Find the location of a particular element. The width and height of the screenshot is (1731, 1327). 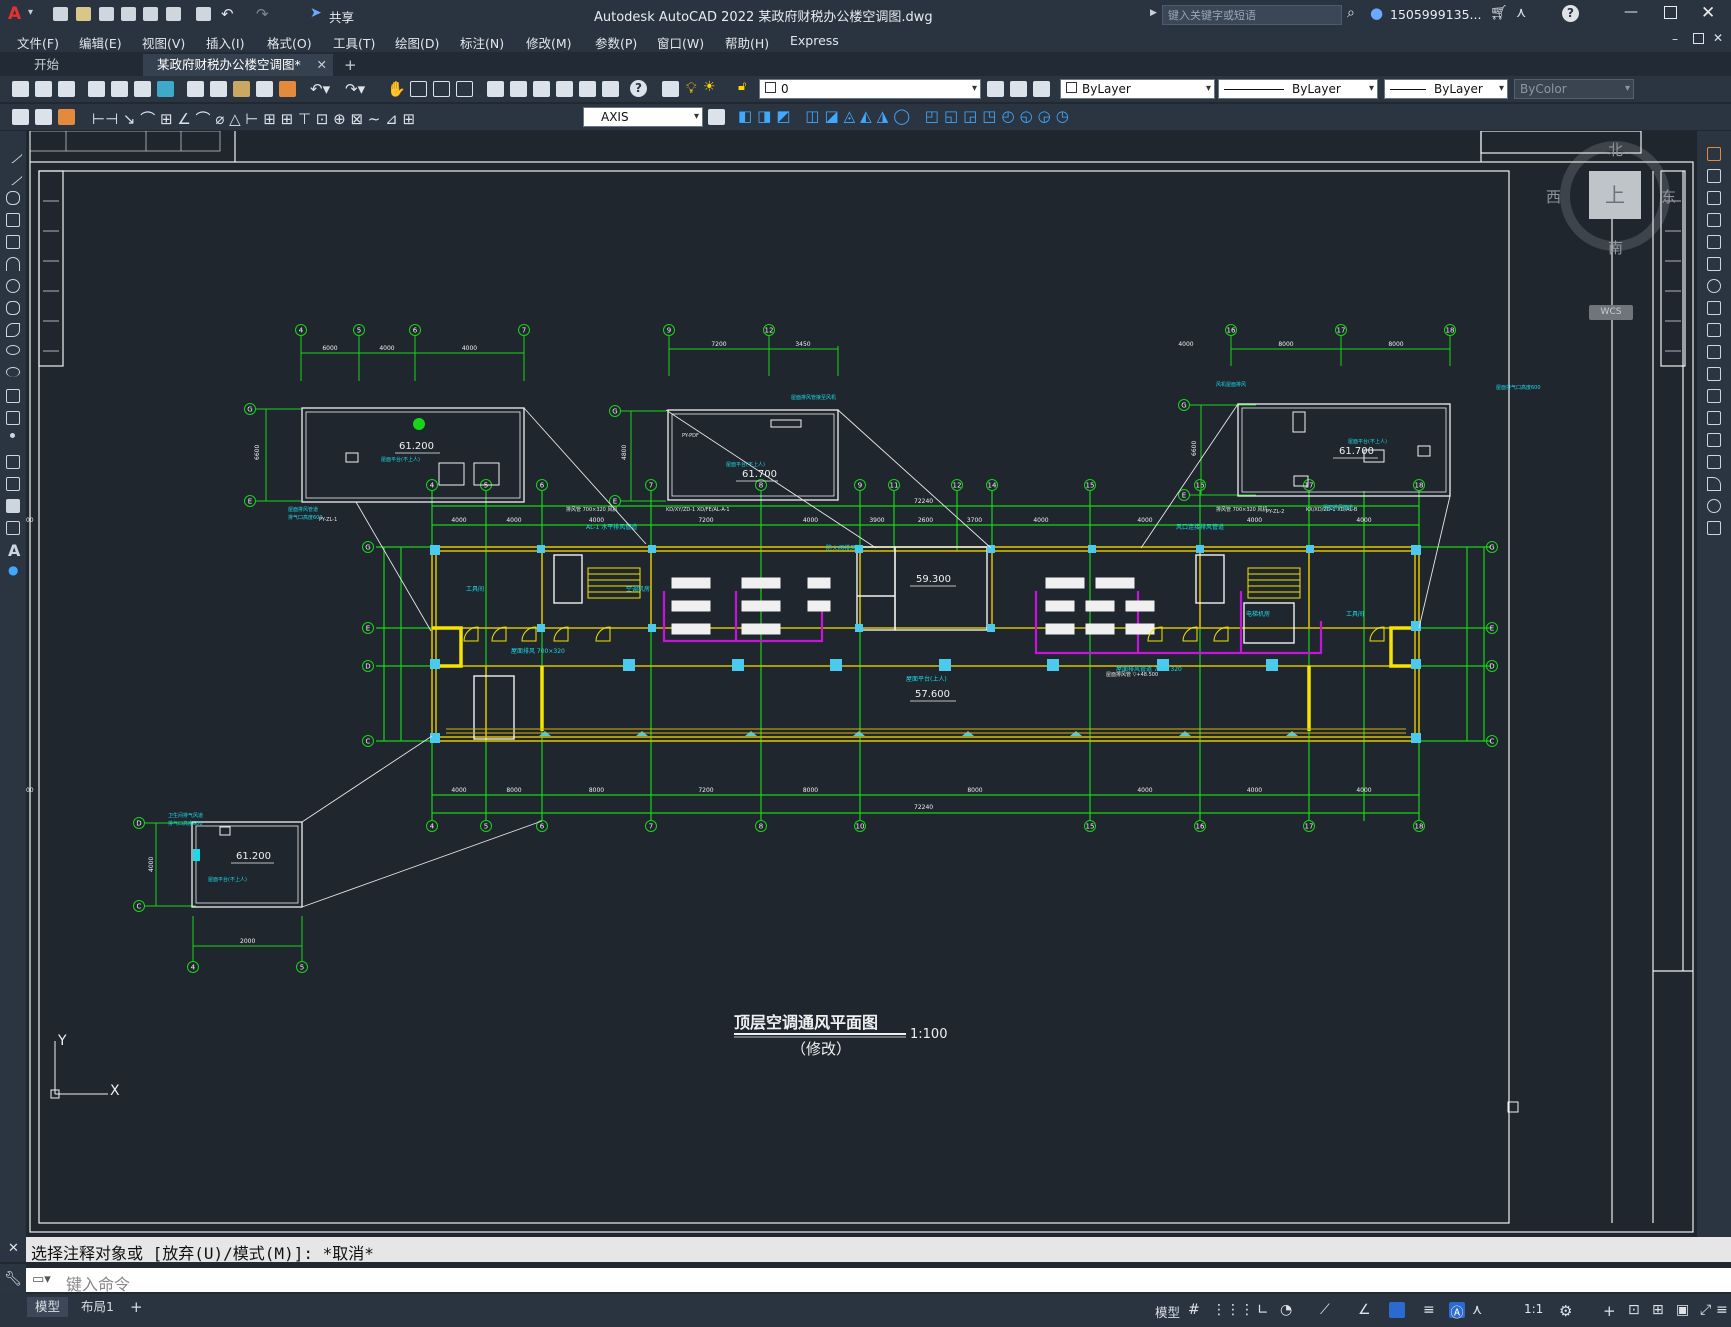

mtext-icon: A is located at coordinates (14, 550).